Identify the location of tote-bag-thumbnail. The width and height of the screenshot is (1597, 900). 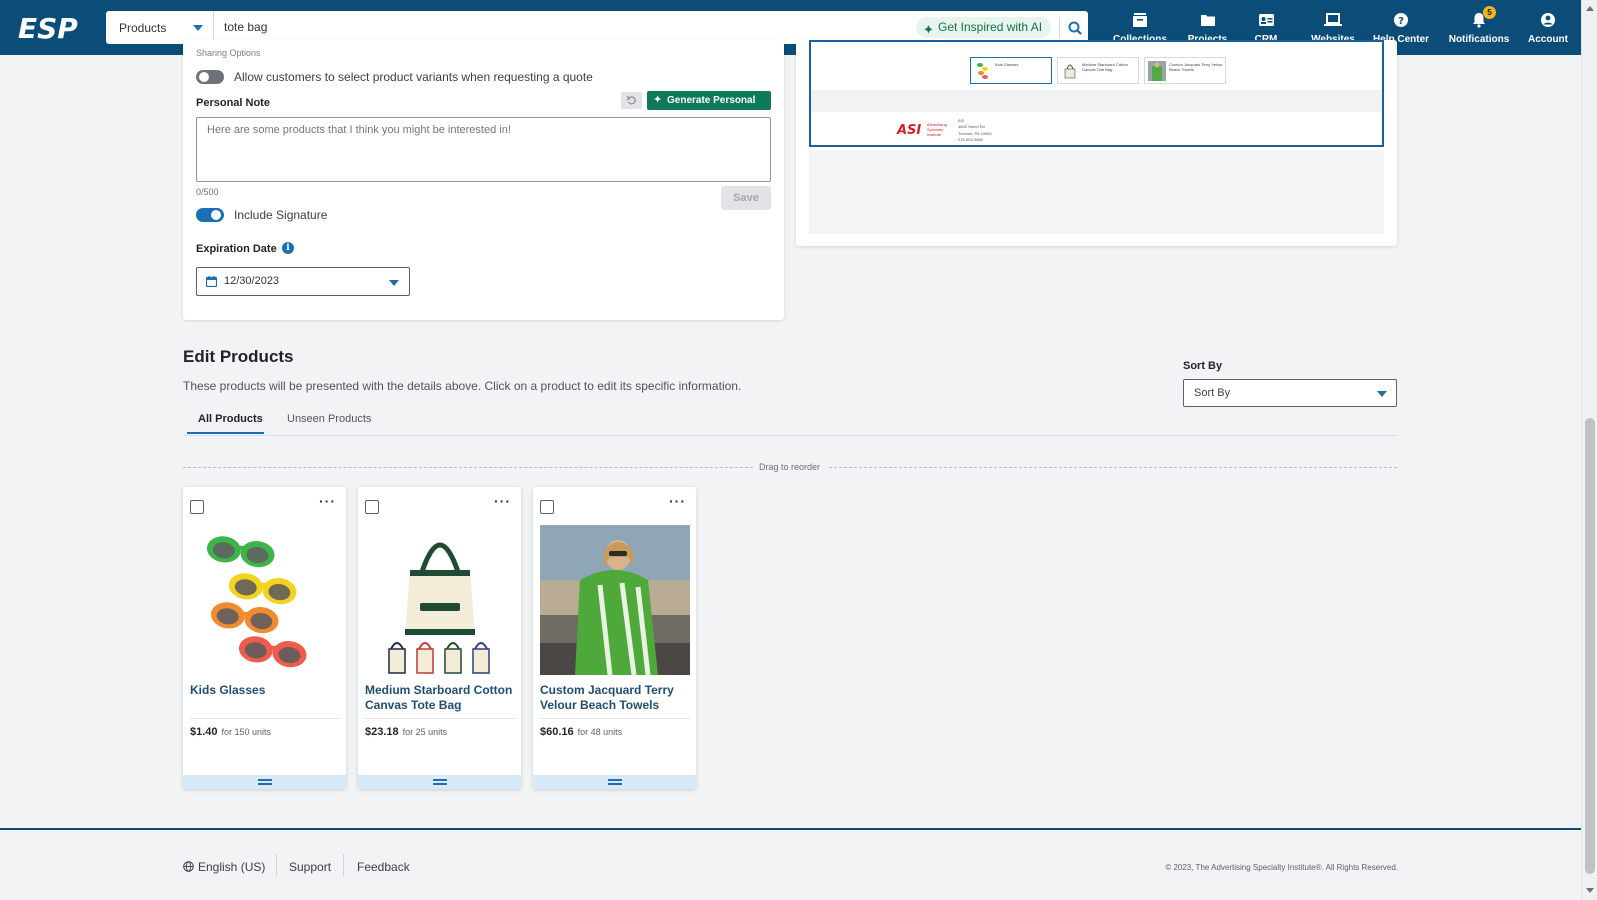
(1070, 71).